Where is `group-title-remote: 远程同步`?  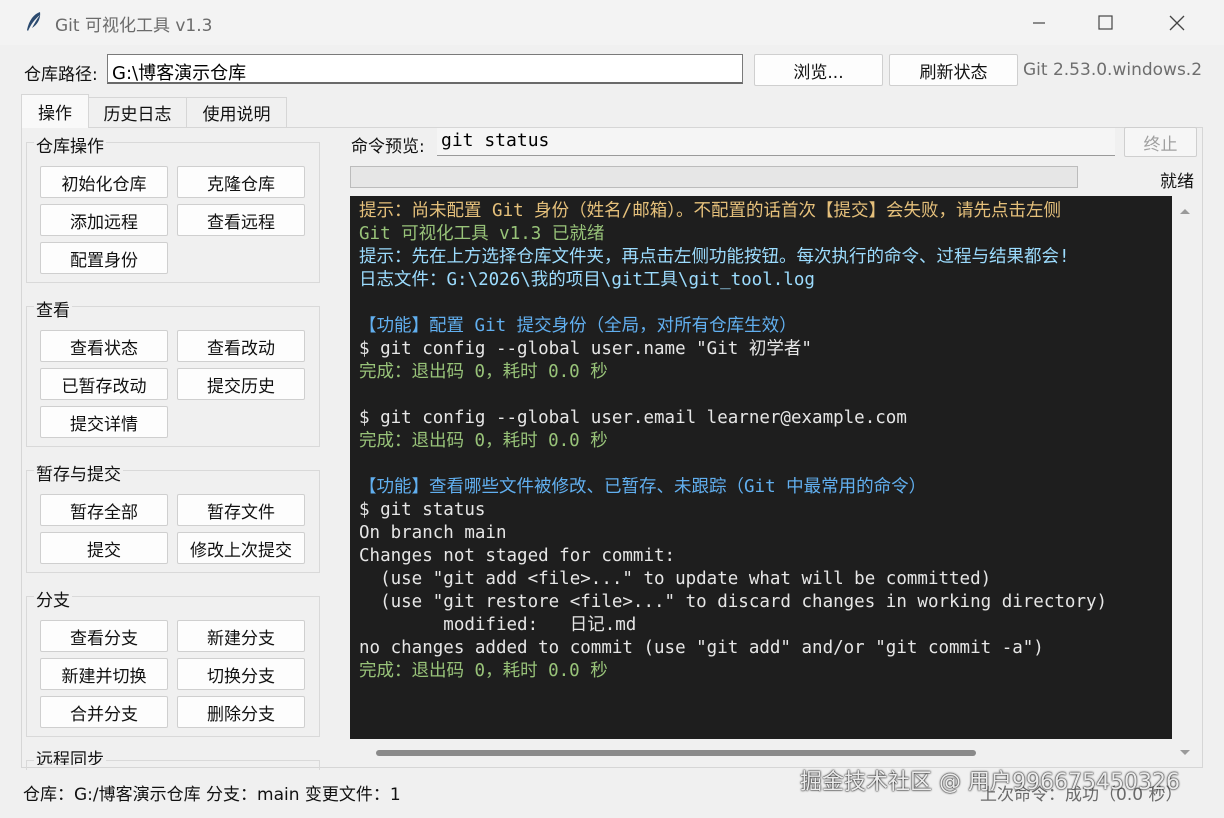 group-title-remote: 远程同步 is located at coordinates (70, 757).